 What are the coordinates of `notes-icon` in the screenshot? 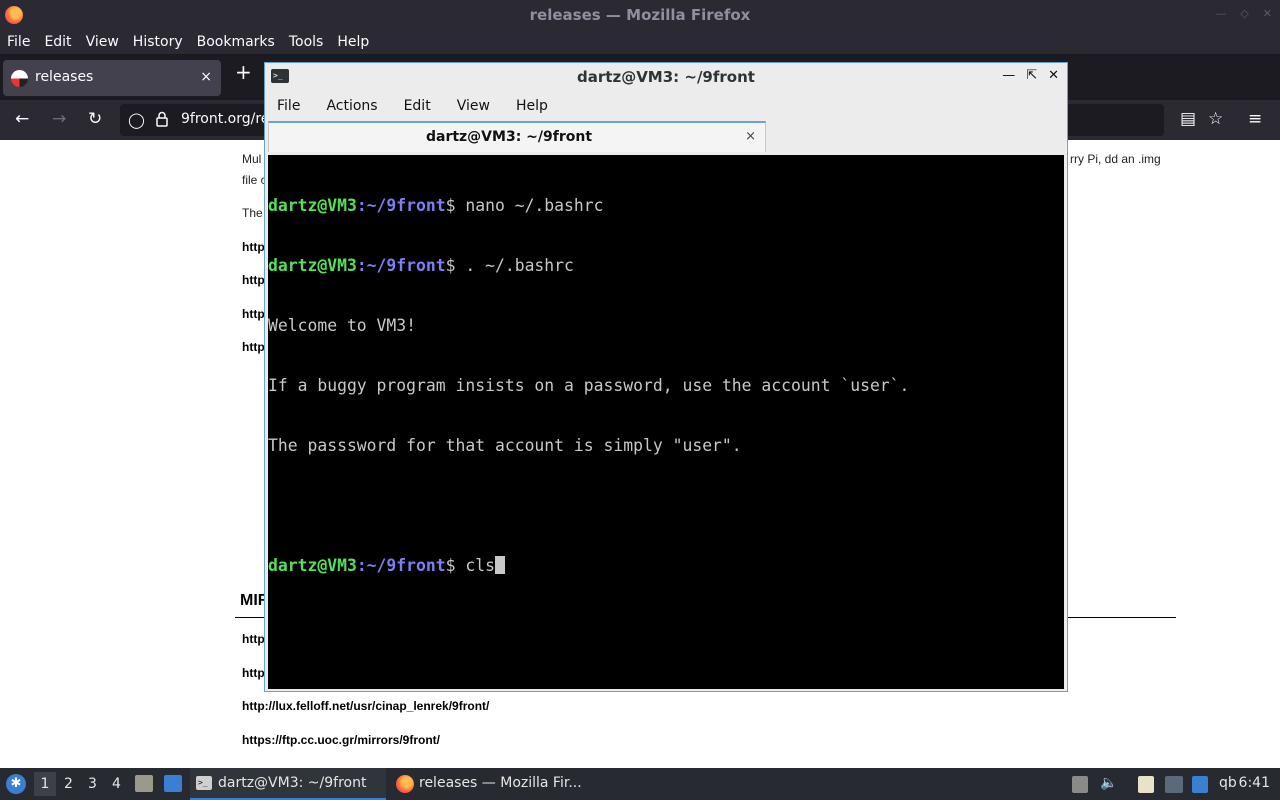 It's located at (1146, 784).